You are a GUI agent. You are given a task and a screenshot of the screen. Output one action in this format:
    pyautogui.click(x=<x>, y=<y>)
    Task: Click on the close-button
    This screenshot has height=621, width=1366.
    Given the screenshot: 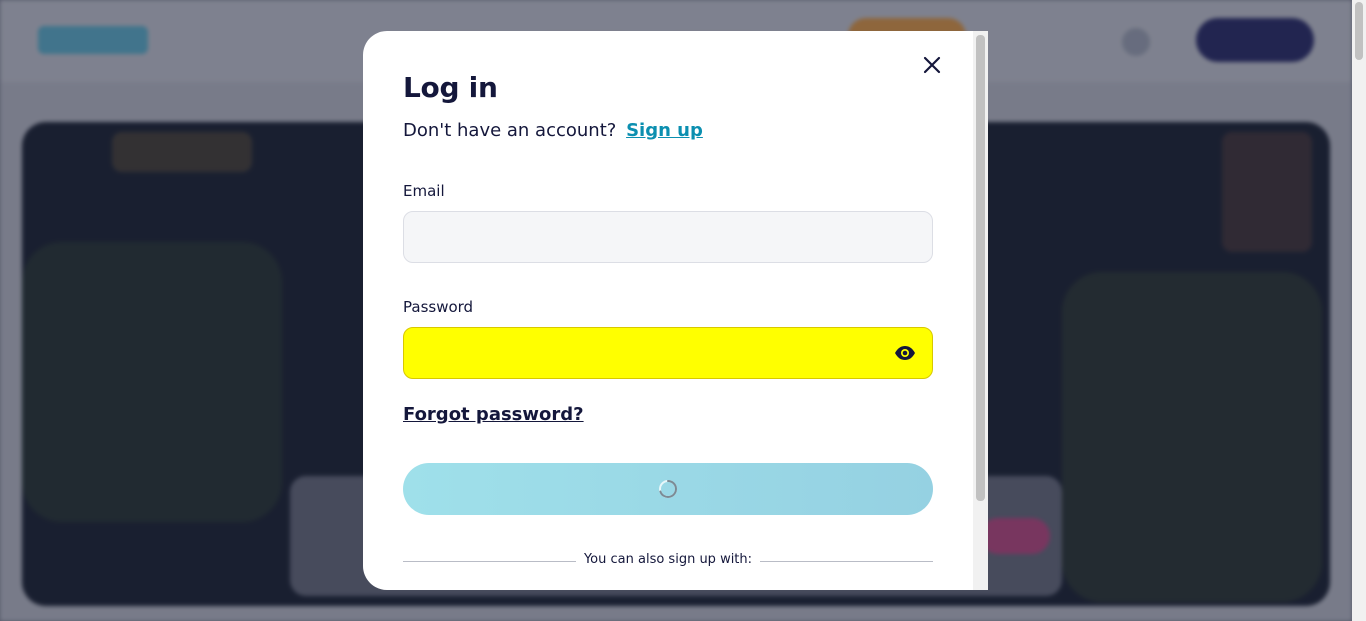 What is the action you would take?
    pyautogui.click(x=932, y=65)
    